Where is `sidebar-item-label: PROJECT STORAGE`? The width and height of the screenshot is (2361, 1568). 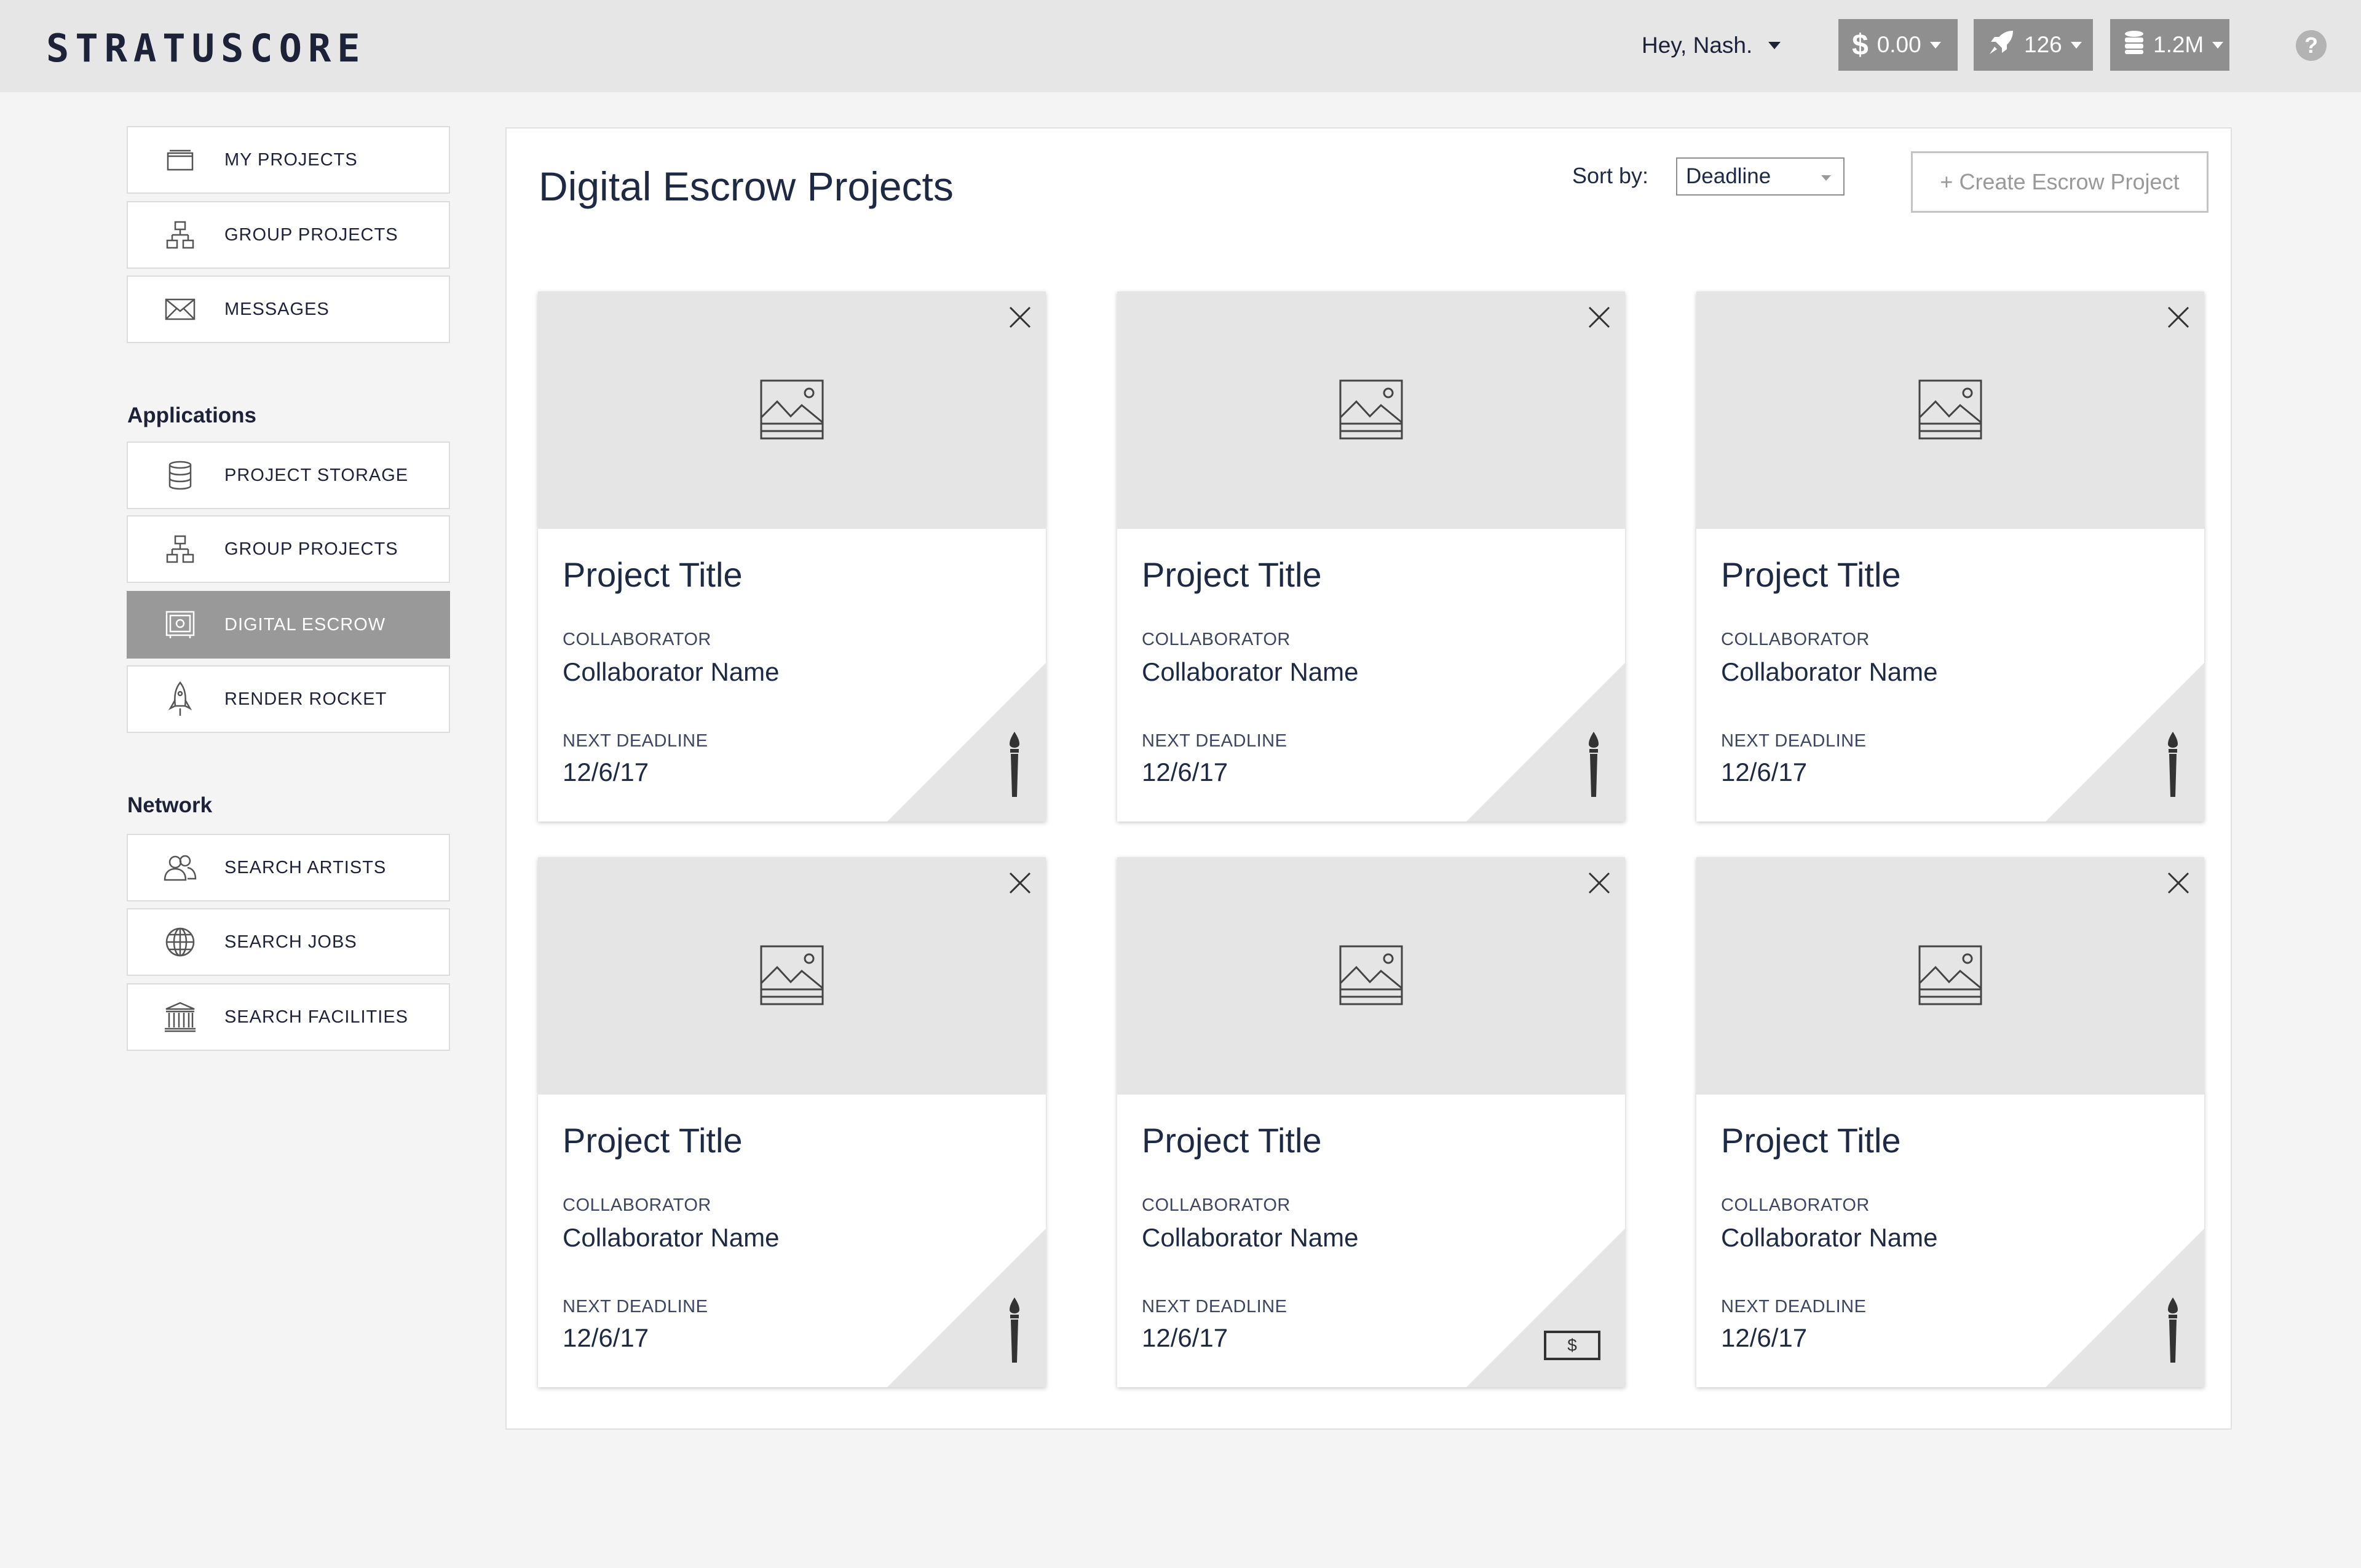
sidebar-item-label: PROJECT STORAGE is located at coordinates (316, 475).